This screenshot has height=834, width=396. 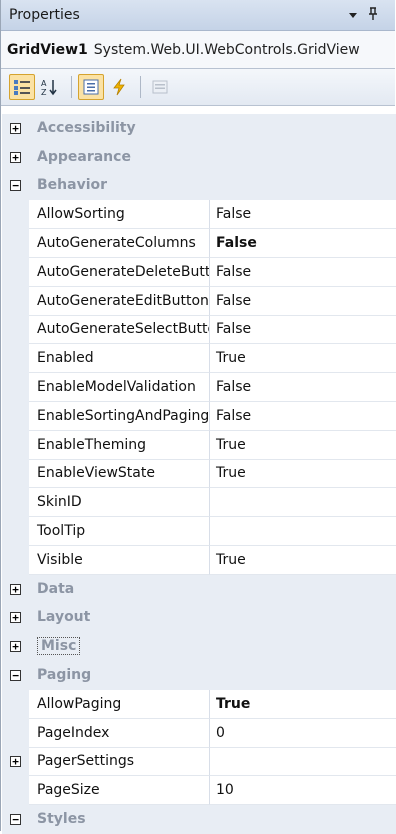 What do you see at coordinates (119, 503) in the screenshot?
I see `property-name: SkinID` at bounding box center [119, 503].